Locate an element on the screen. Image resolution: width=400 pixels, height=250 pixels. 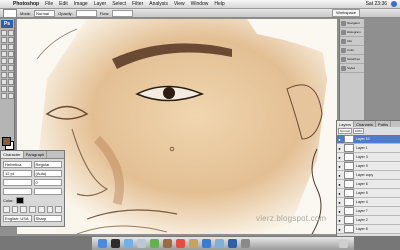
small-caps-button is located at coordinates (32, 209).